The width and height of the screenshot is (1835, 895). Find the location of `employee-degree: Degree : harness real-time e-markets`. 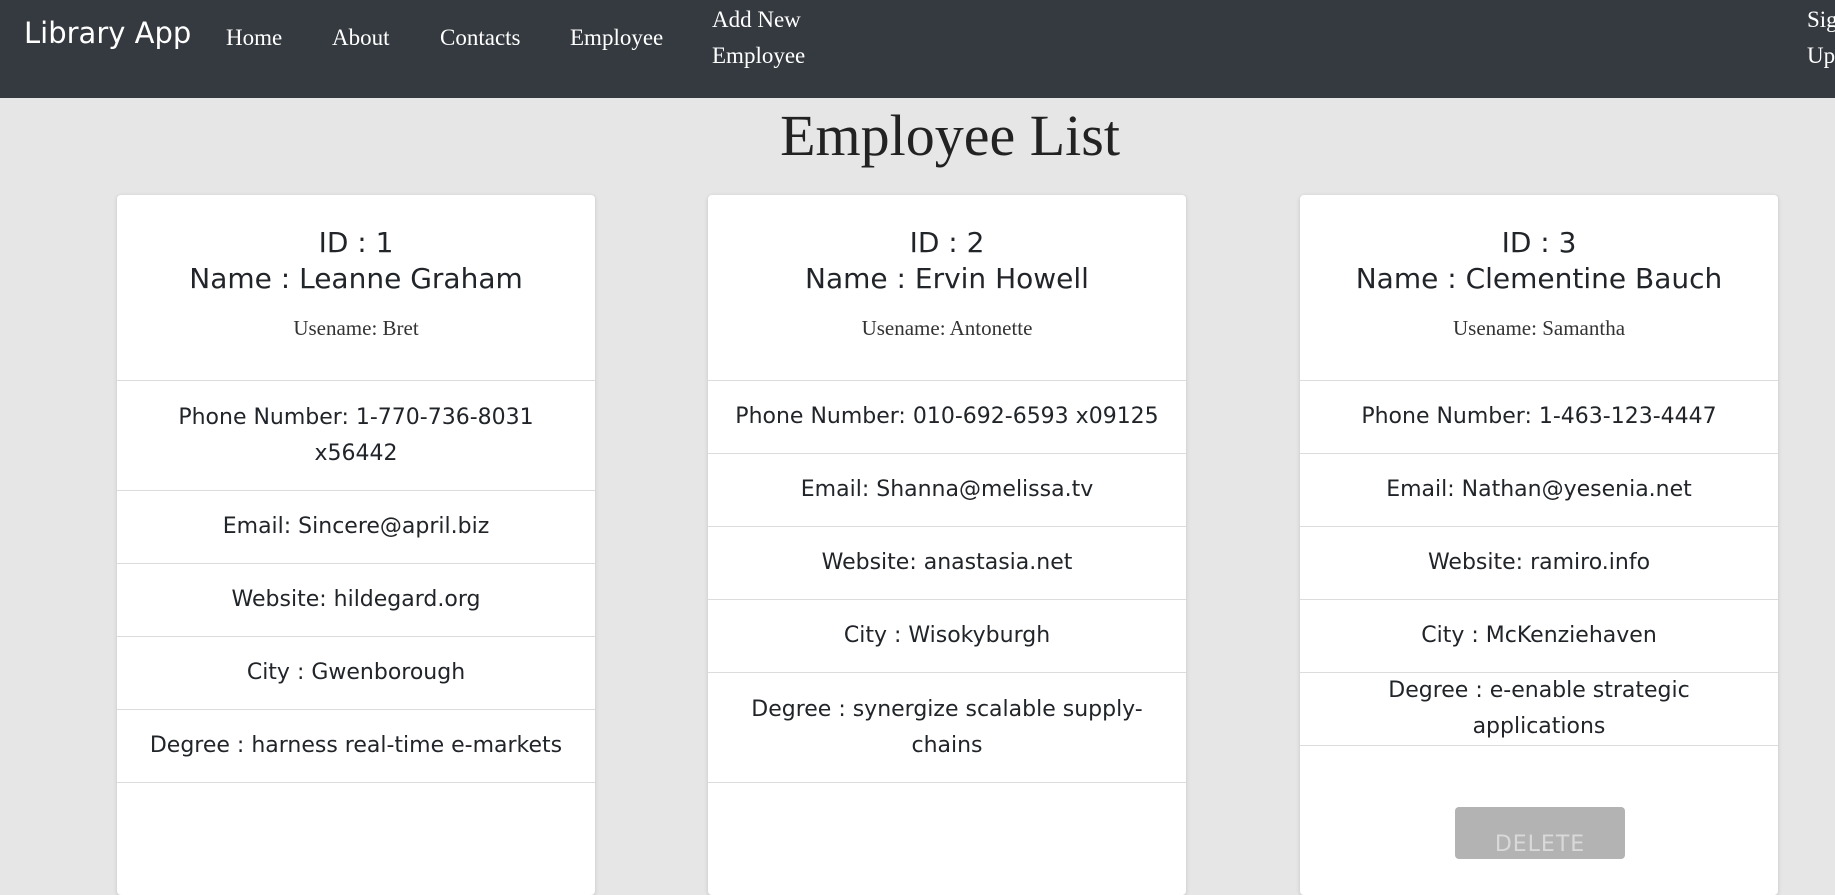

employee-degree: Degree : harness real-time e-markets is located at coordinates (356, 746).